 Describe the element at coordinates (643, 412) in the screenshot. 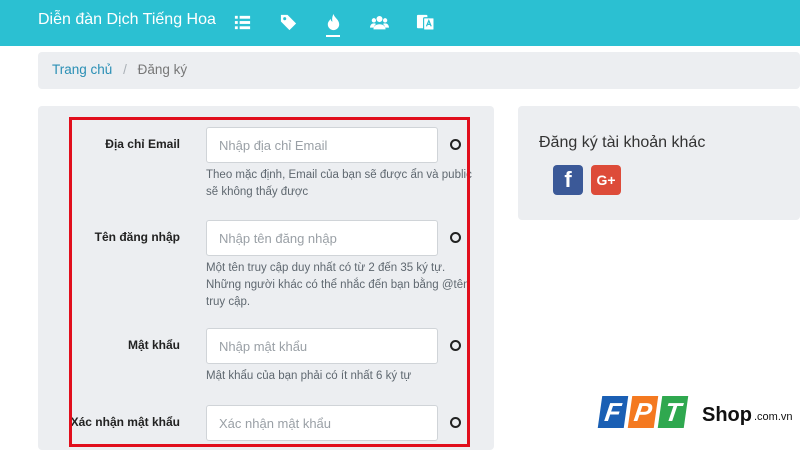

I see `fpt-letter-p: P` at that location.